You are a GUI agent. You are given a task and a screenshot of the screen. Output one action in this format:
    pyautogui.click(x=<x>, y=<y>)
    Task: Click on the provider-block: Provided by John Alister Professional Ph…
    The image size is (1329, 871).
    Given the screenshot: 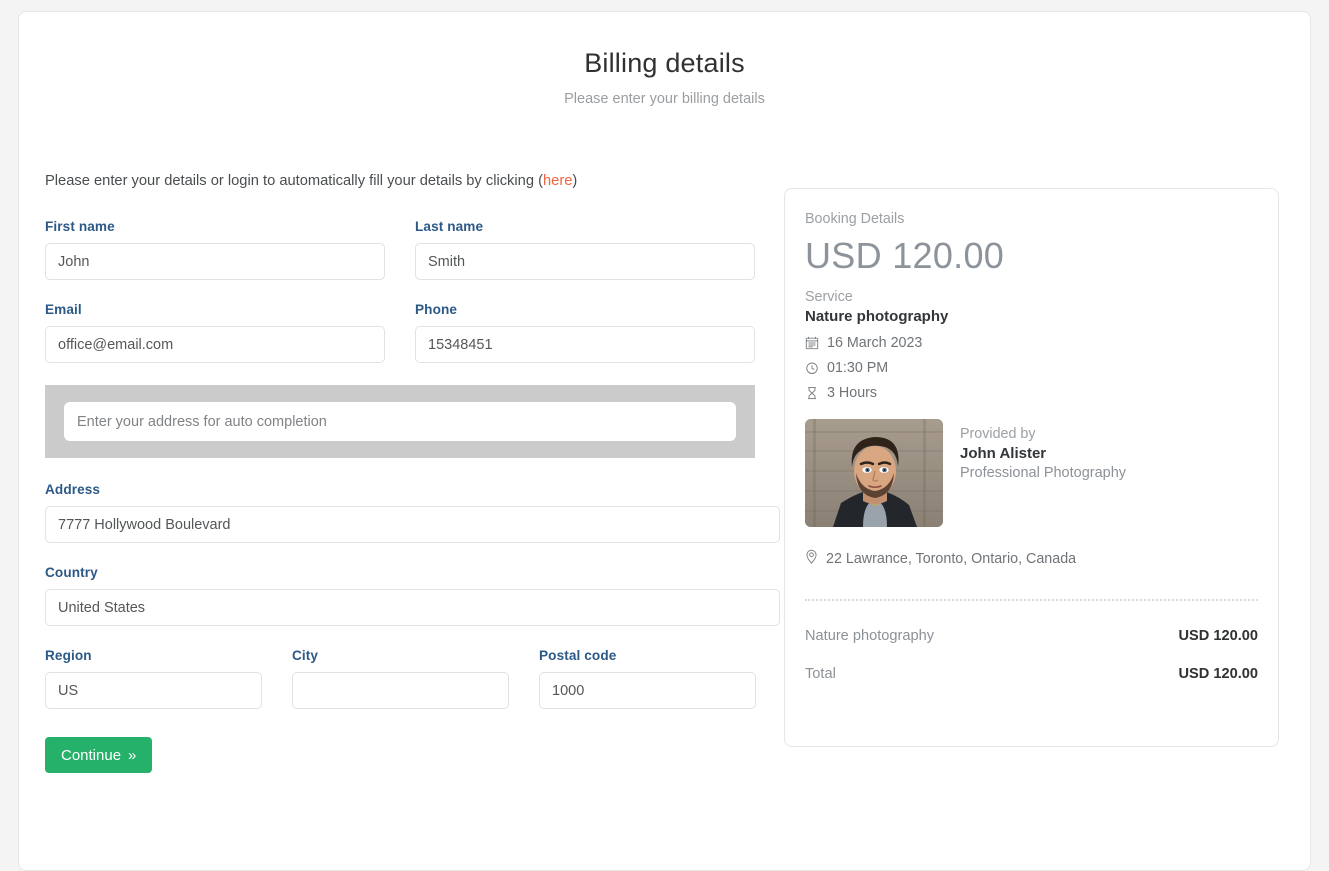 What is the action you would take?
    pyautogui.click(x=1031, y=473)
    